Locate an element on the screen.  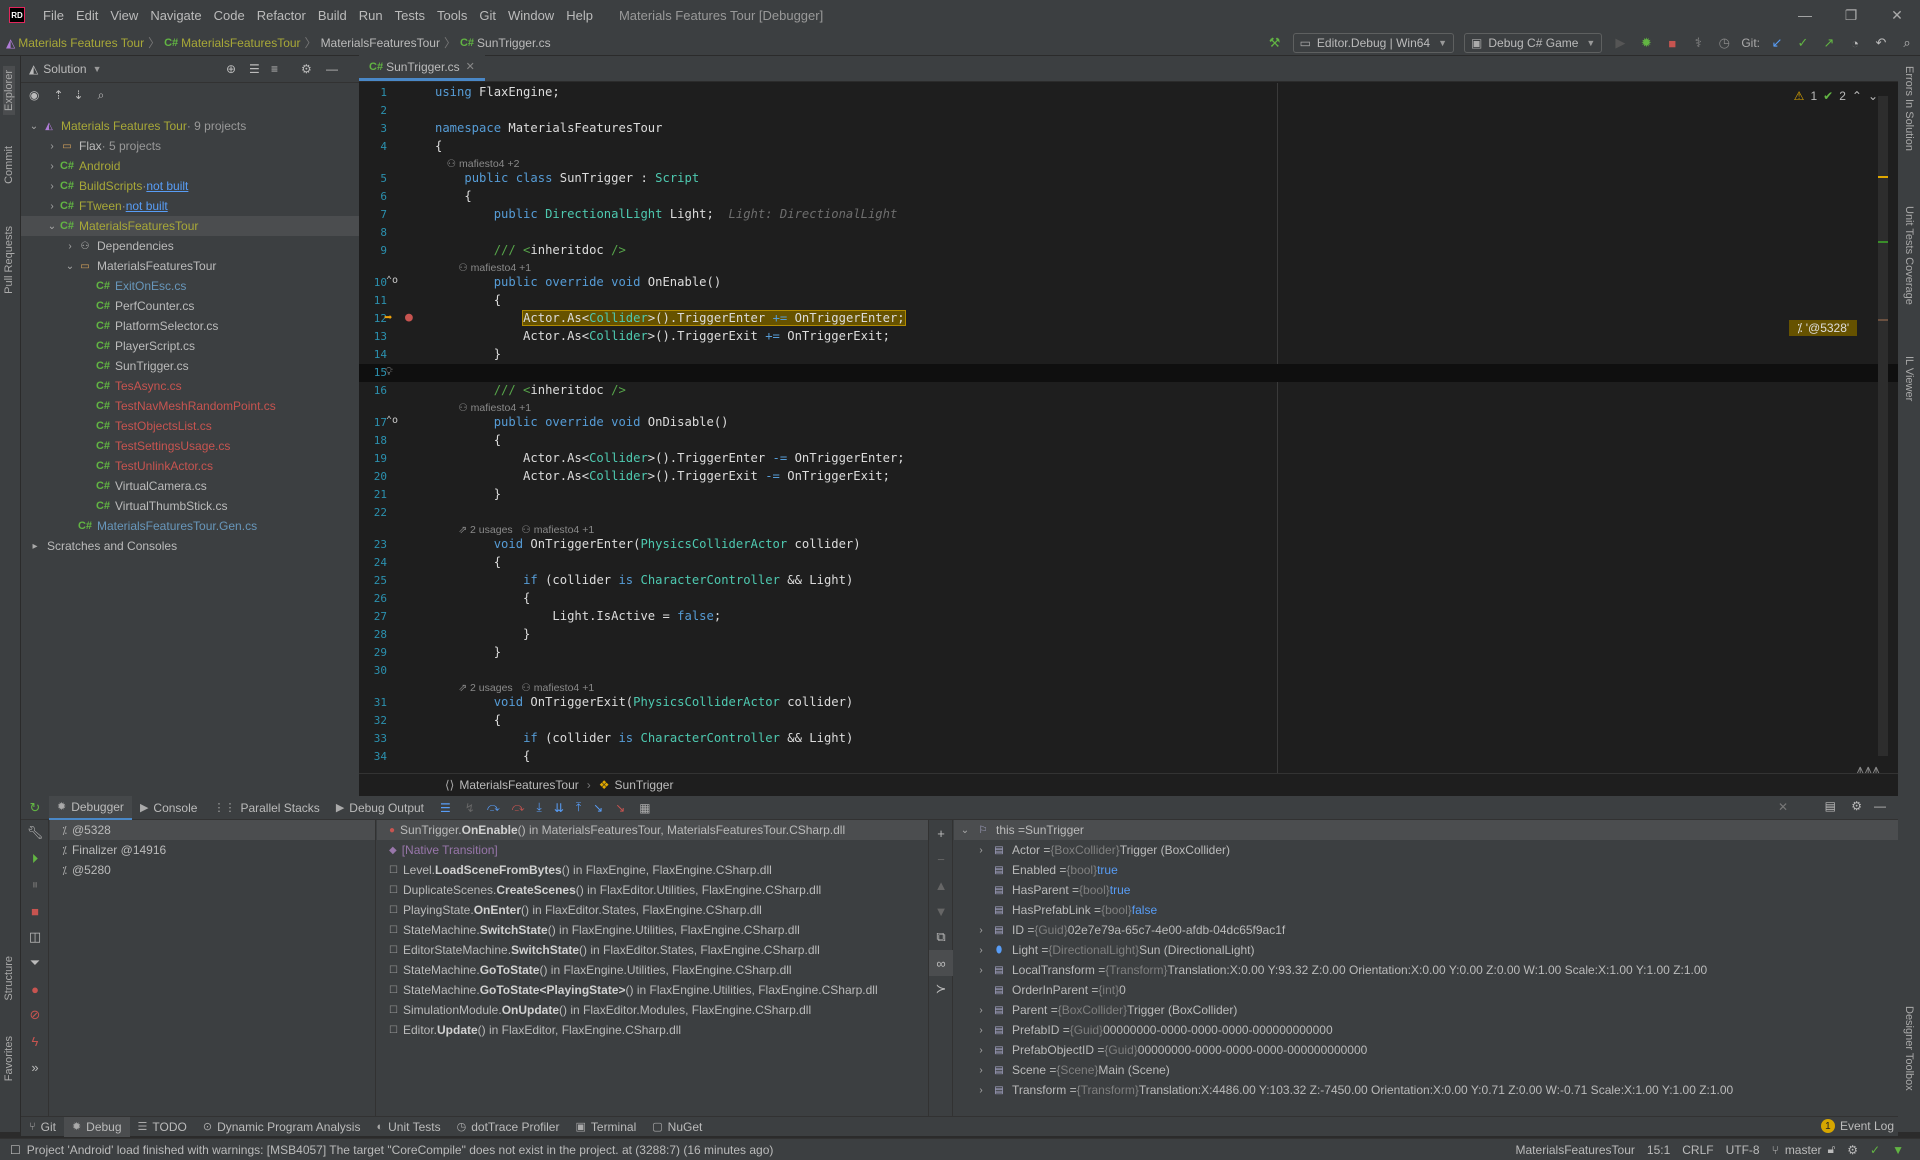
code-line: } is located at coordinates (468, 652).